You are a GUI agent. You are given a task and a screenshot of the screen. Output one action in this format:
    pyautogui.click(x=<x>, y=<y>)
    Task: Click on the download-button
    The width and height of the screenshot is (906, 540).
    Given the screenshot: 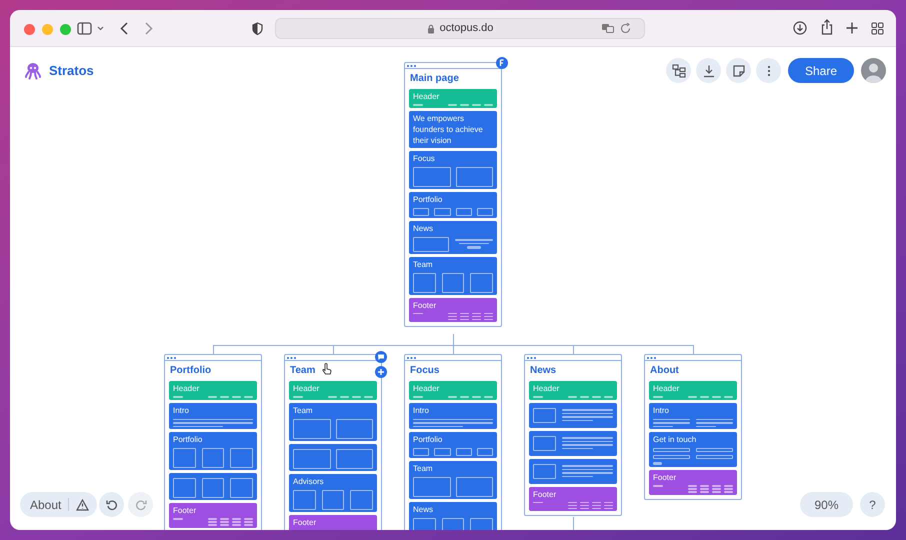 What is the action you would take?
    pyautogui.click(x=708, y=70)
    